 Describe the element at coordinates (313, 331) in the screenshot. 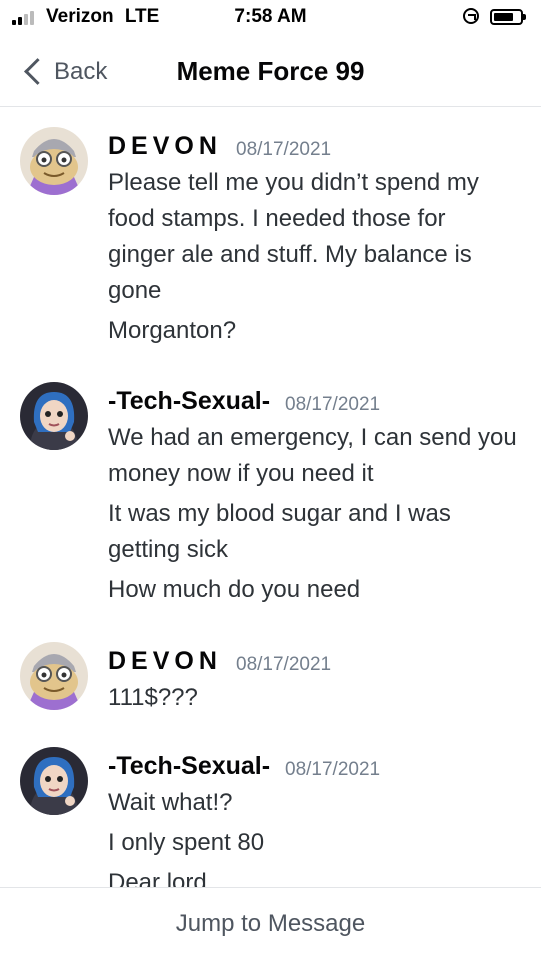

I see `message-text: Morganton?` at that location.